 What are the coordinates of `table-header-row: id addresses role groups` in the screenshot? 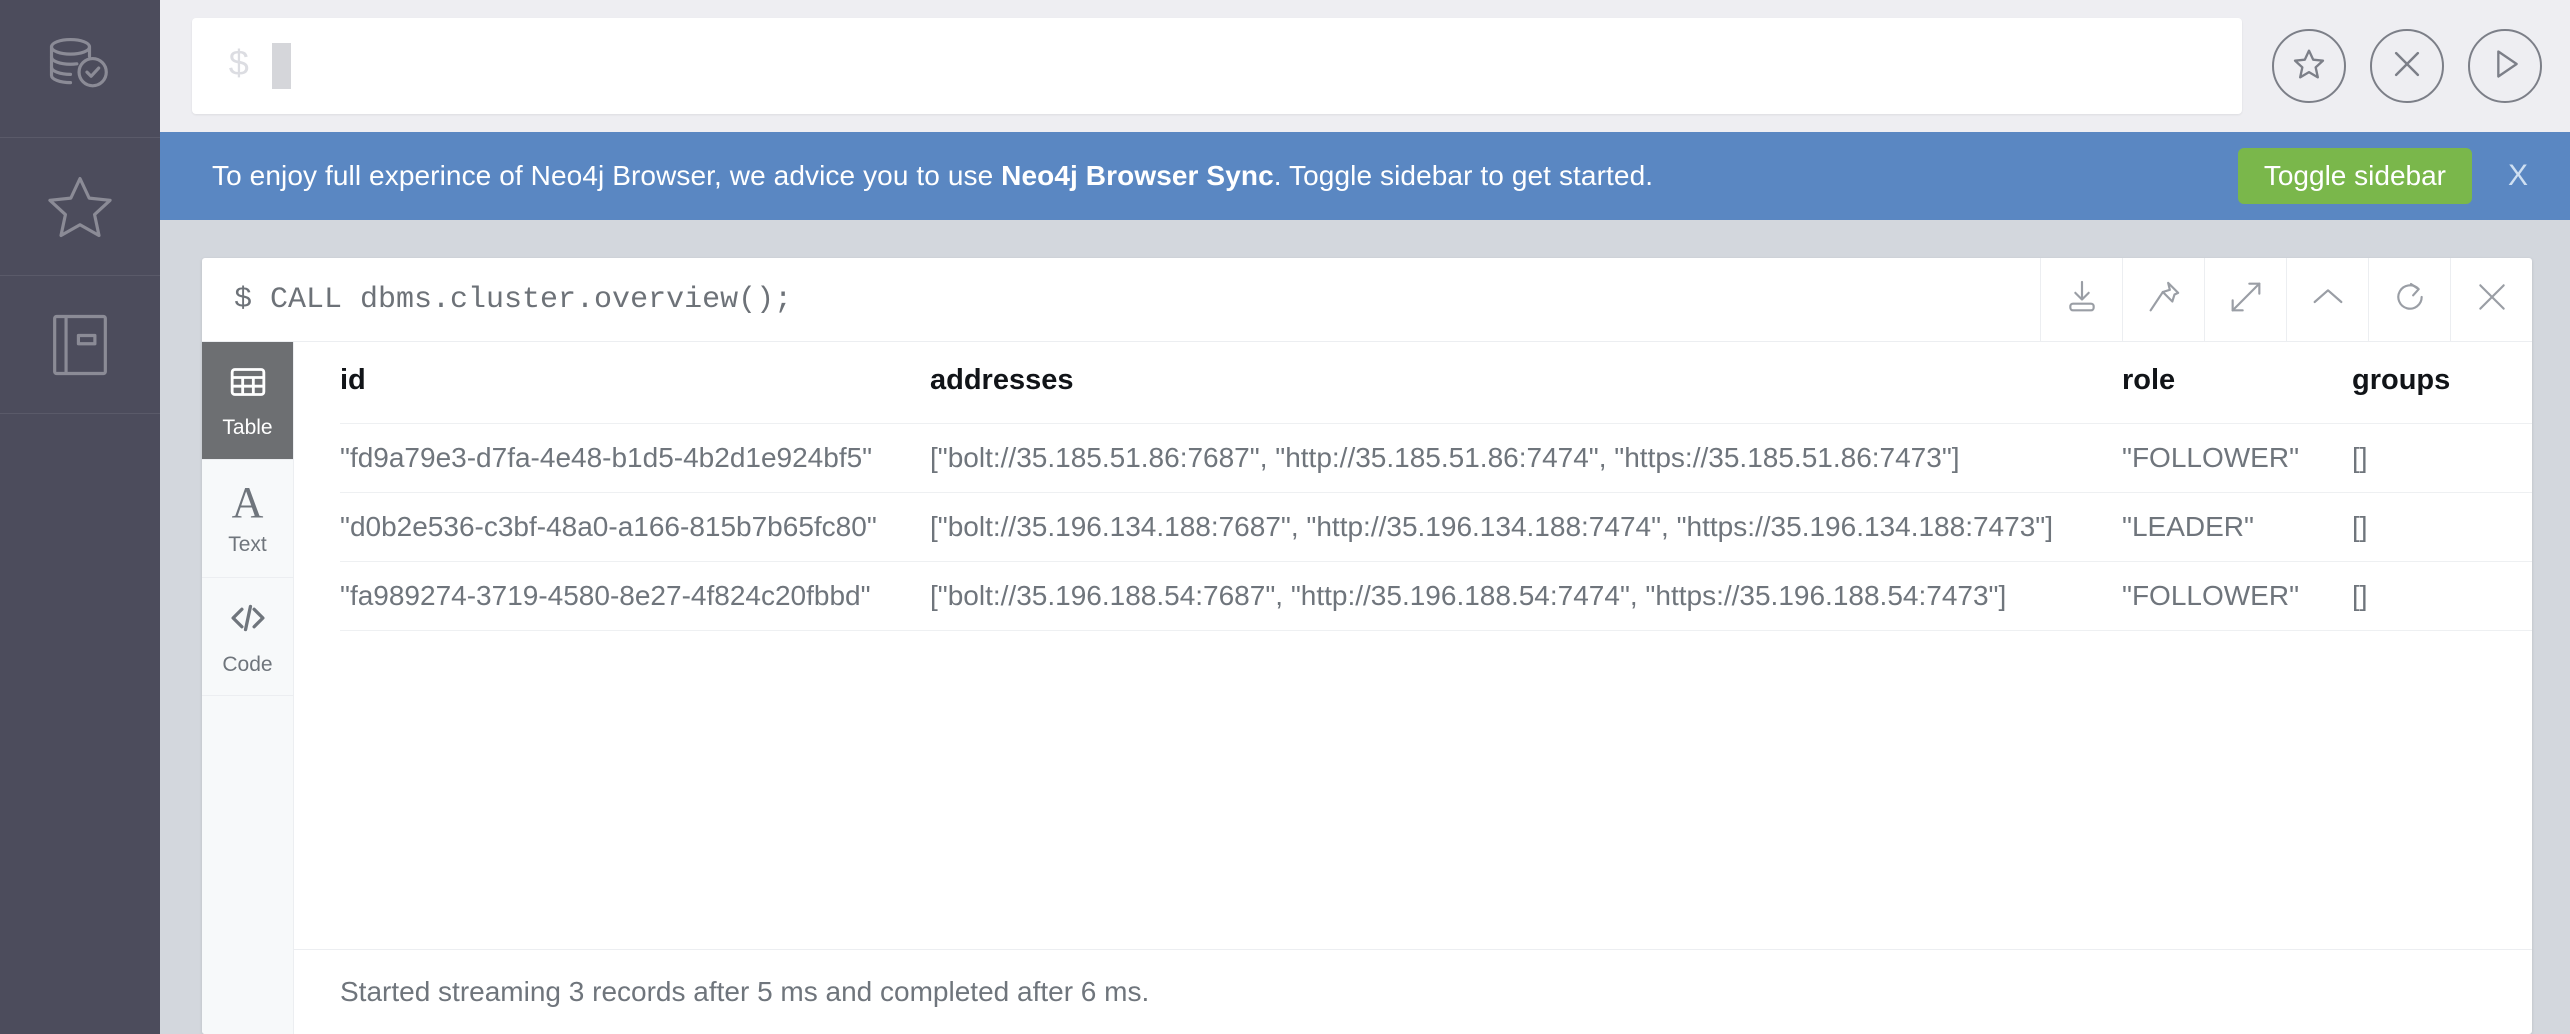 It's located at (1436, 383).